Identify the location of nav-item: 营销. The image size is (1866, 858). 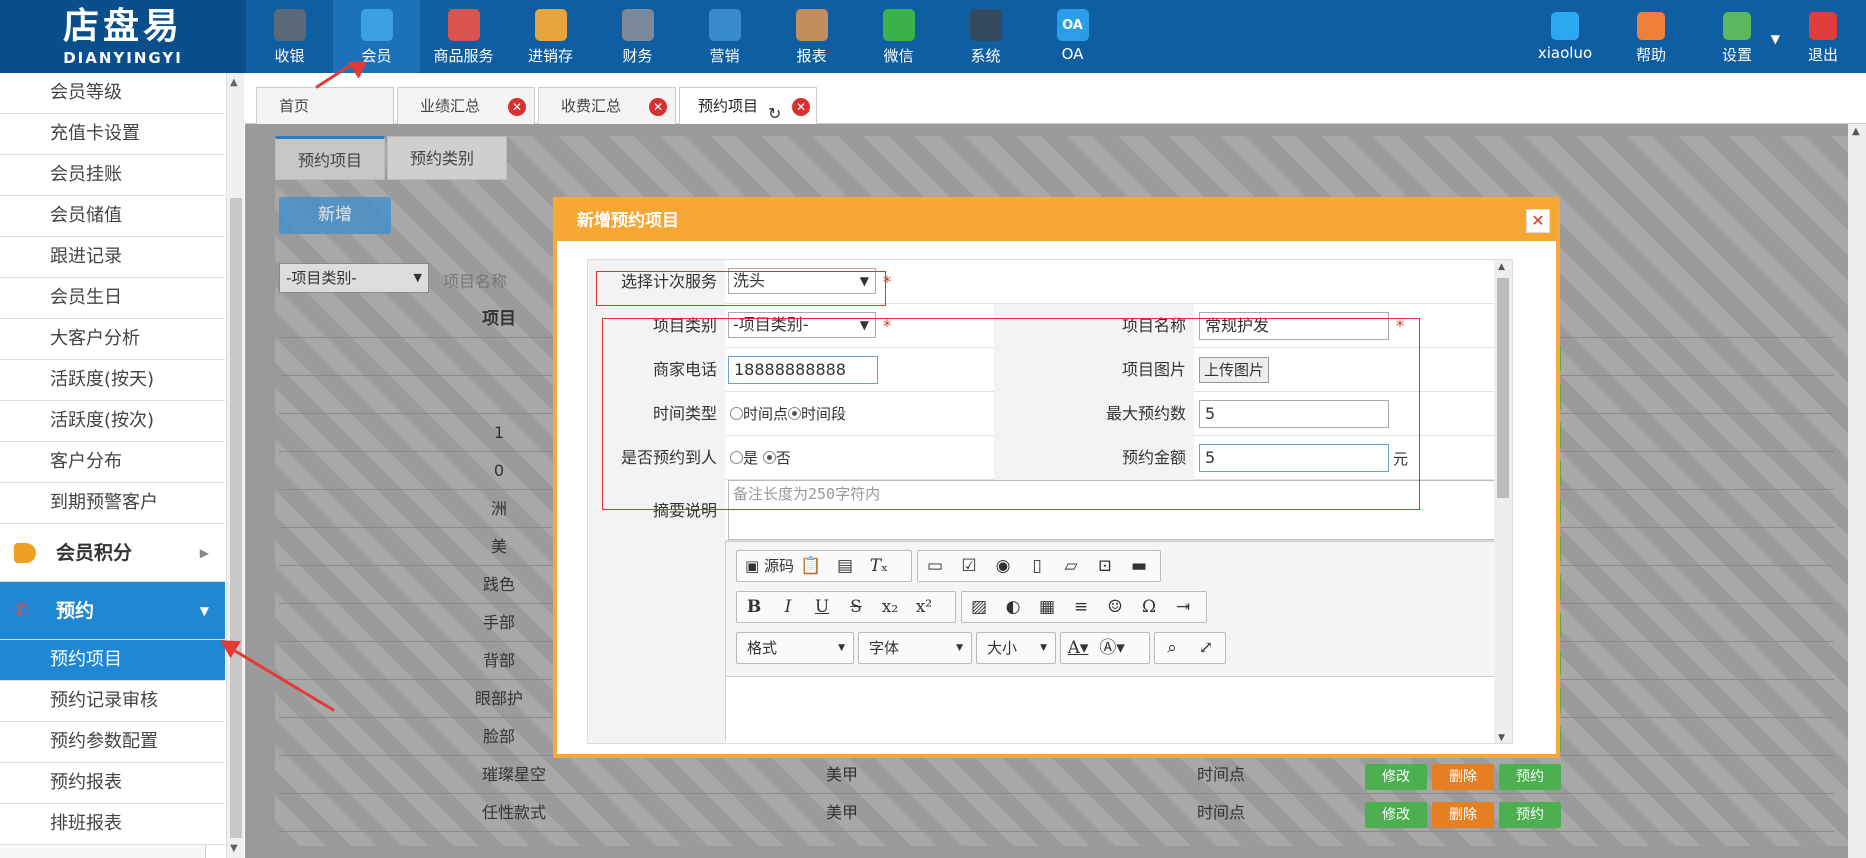
(724, 36).